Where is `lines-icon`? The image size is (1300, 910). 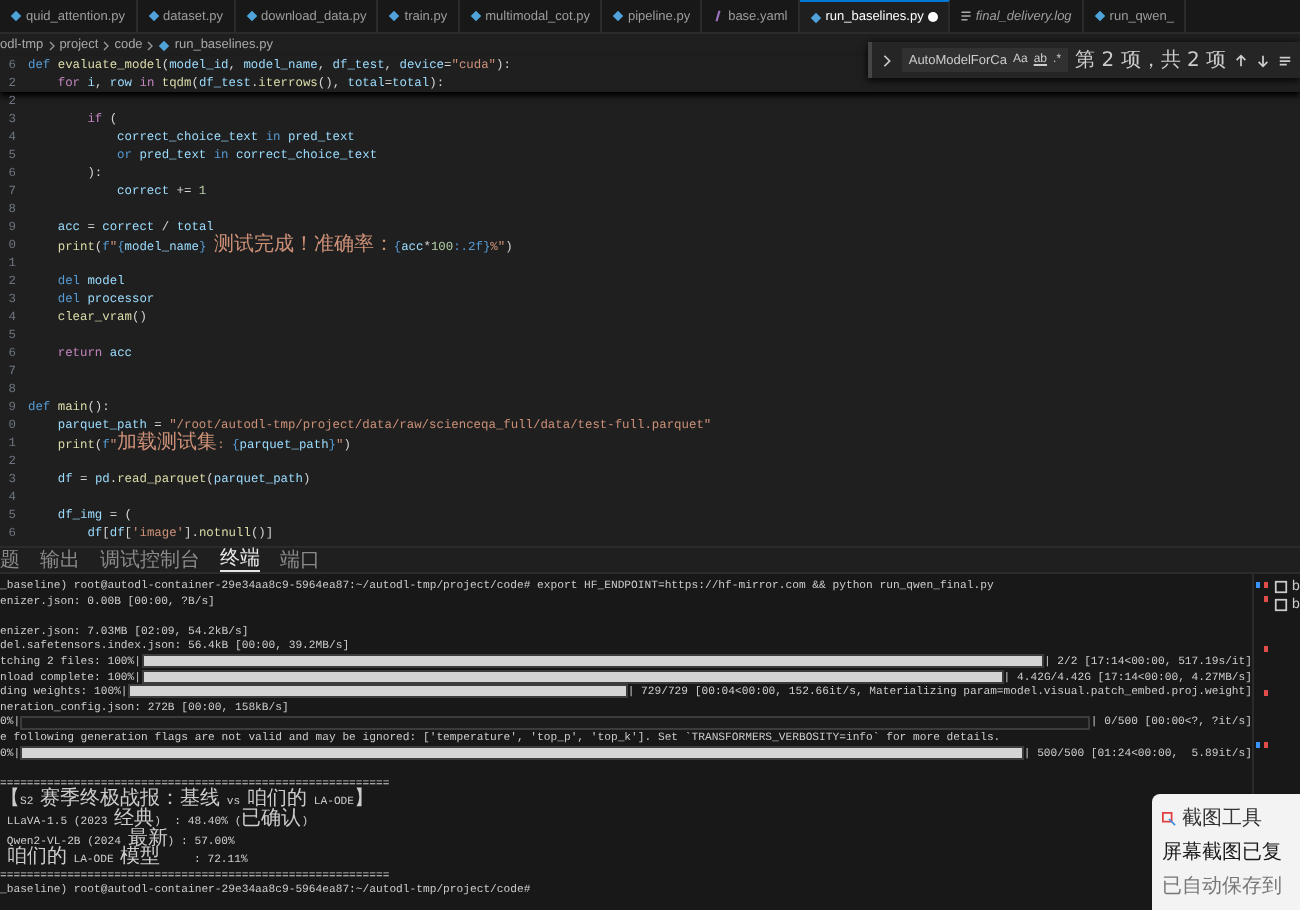
lines-icon is located at coordinates (965, 16).